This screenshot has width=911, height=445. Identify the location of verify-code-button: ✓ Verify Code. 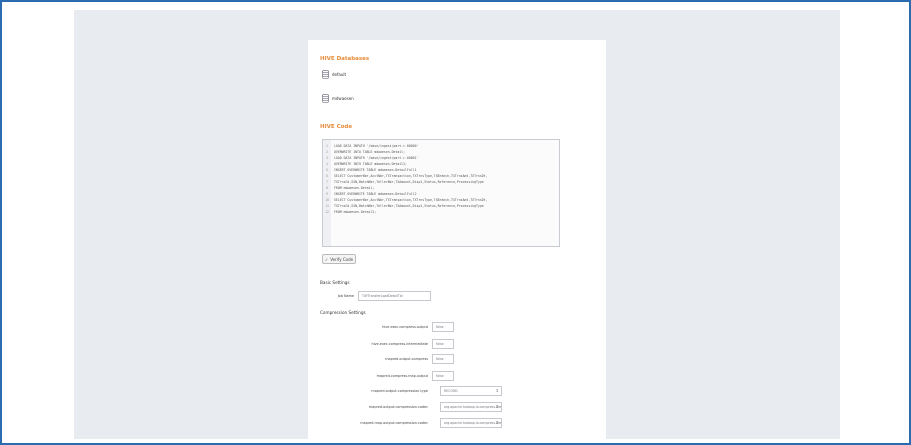
(339, 259).